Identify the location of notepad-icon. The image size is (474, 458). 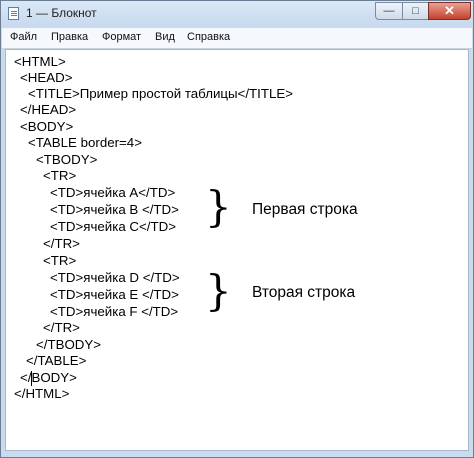
(13, 13).